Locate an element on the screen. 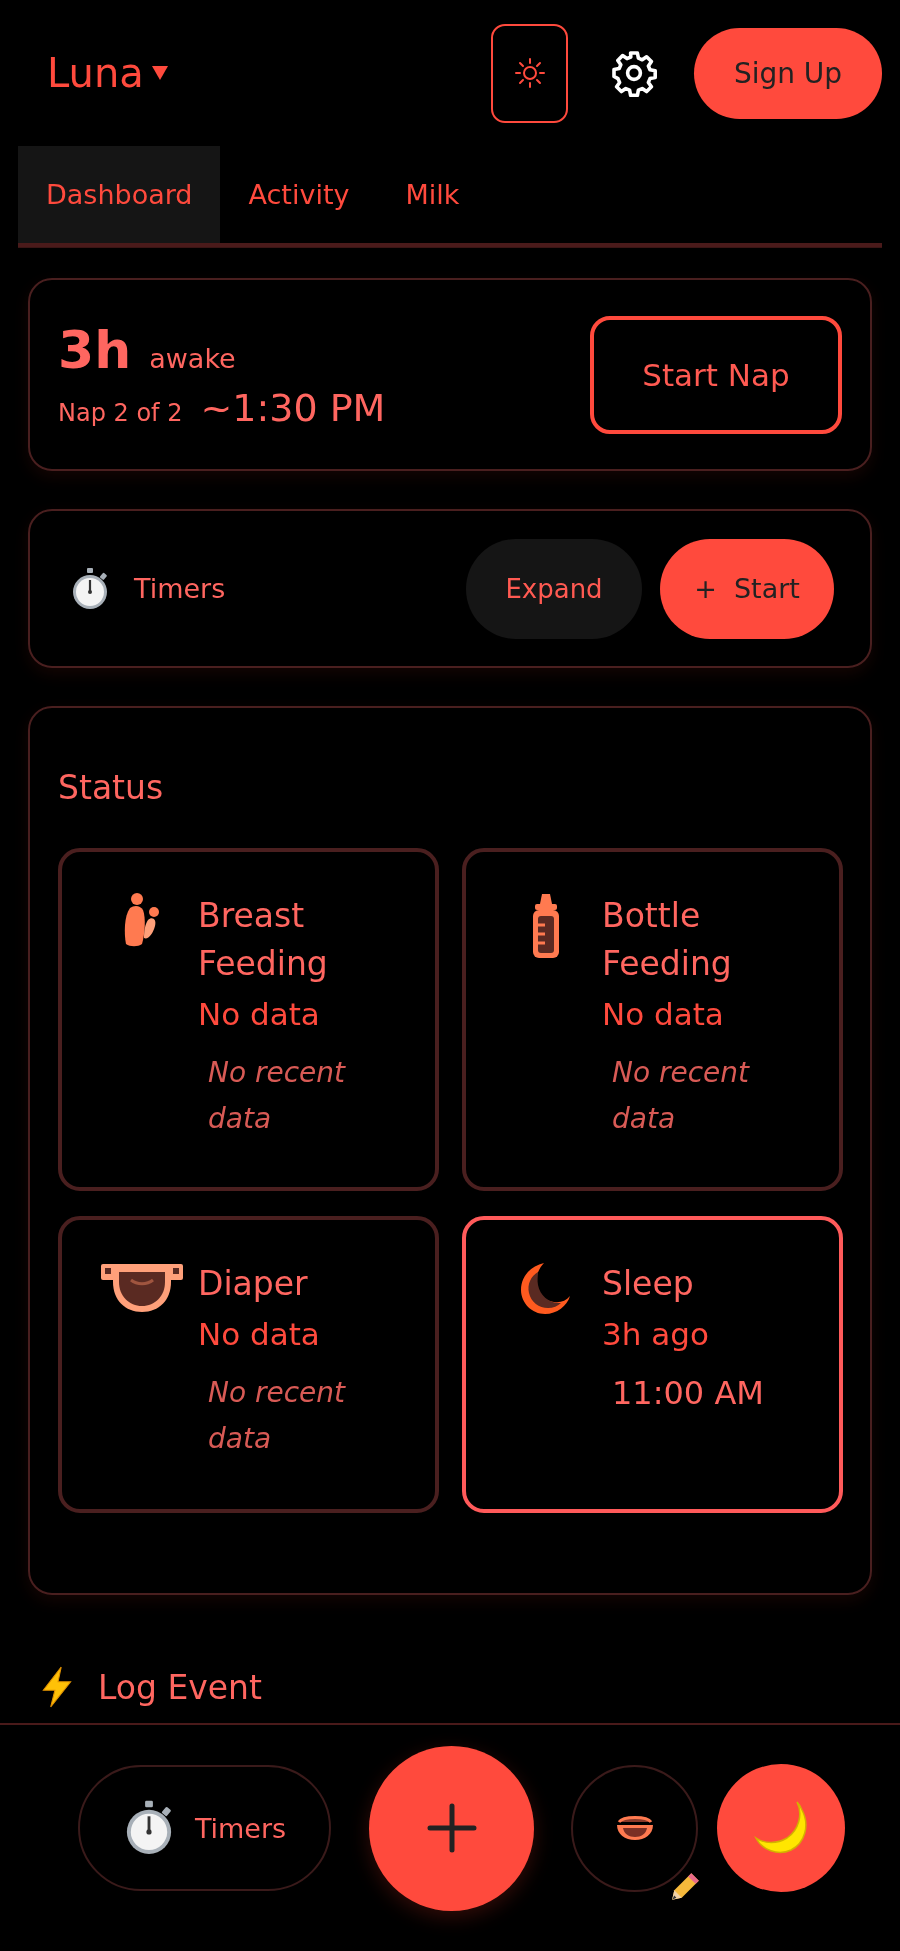  child-selector: Luna is located at coordinates (107, 73).